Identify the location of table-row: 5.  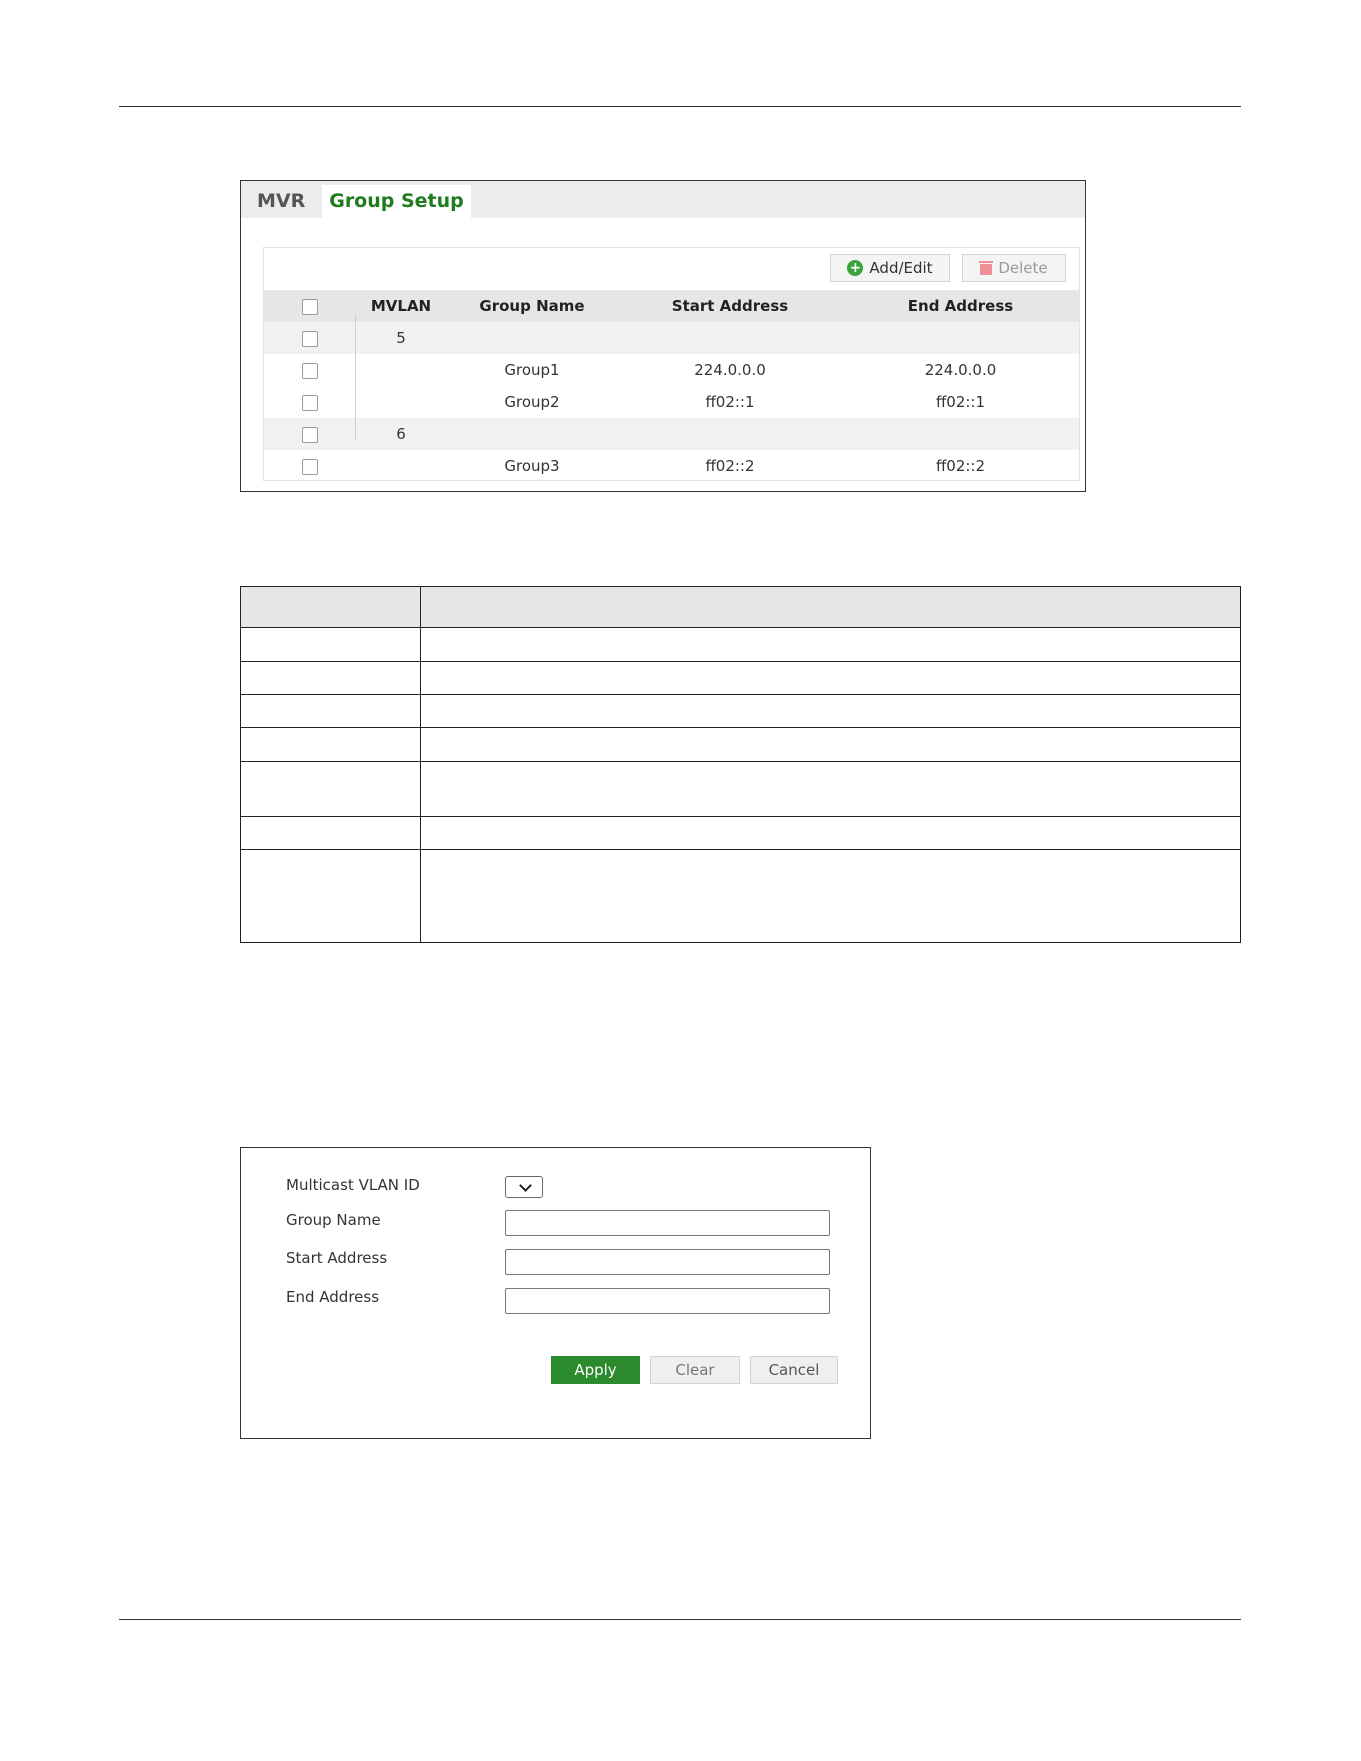
(671, 338).